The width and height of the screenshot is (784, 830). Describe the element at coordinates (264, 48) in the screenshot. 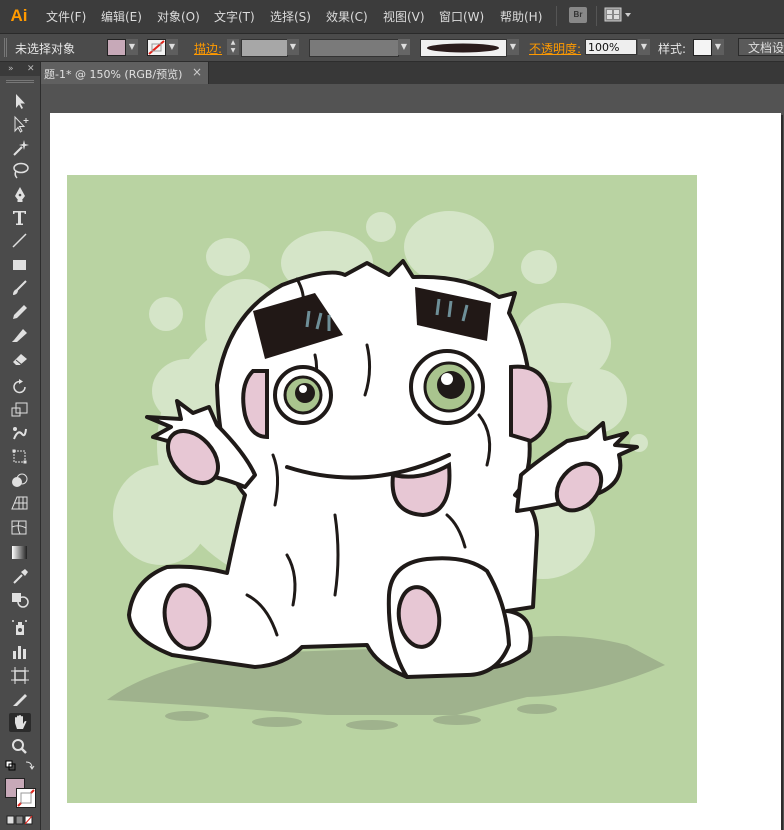

I see `stroke-weight-input` at that location.